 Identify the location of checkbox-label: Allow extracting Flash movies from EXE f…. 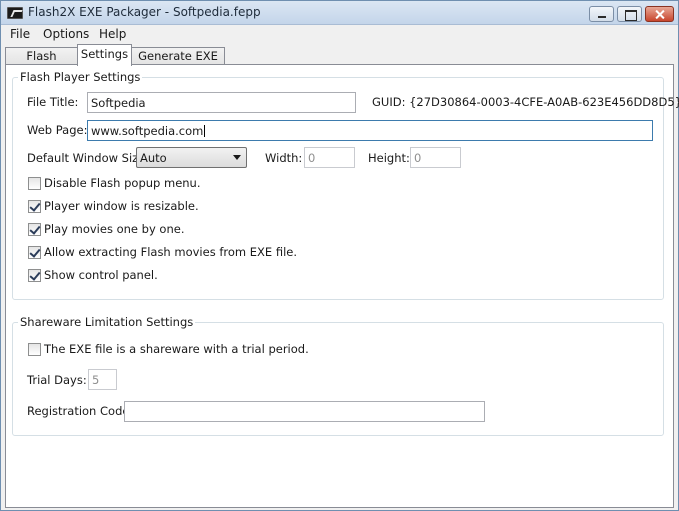
(170, 252).